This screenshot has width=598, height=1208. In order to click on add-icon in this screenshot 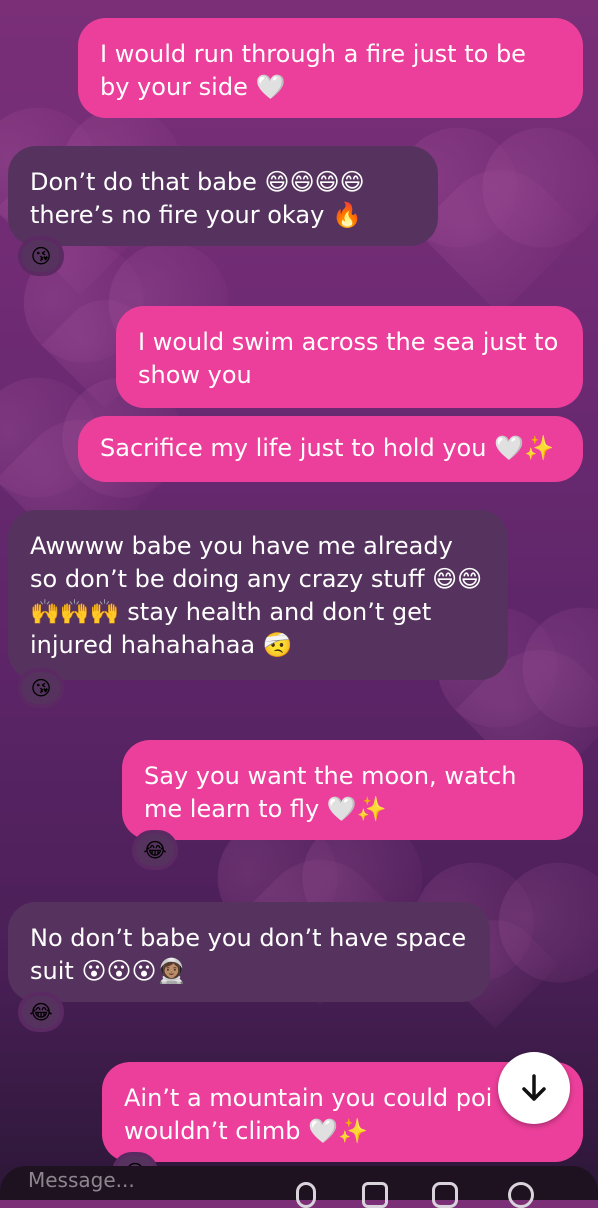, I will do `click(521, 1195)`.